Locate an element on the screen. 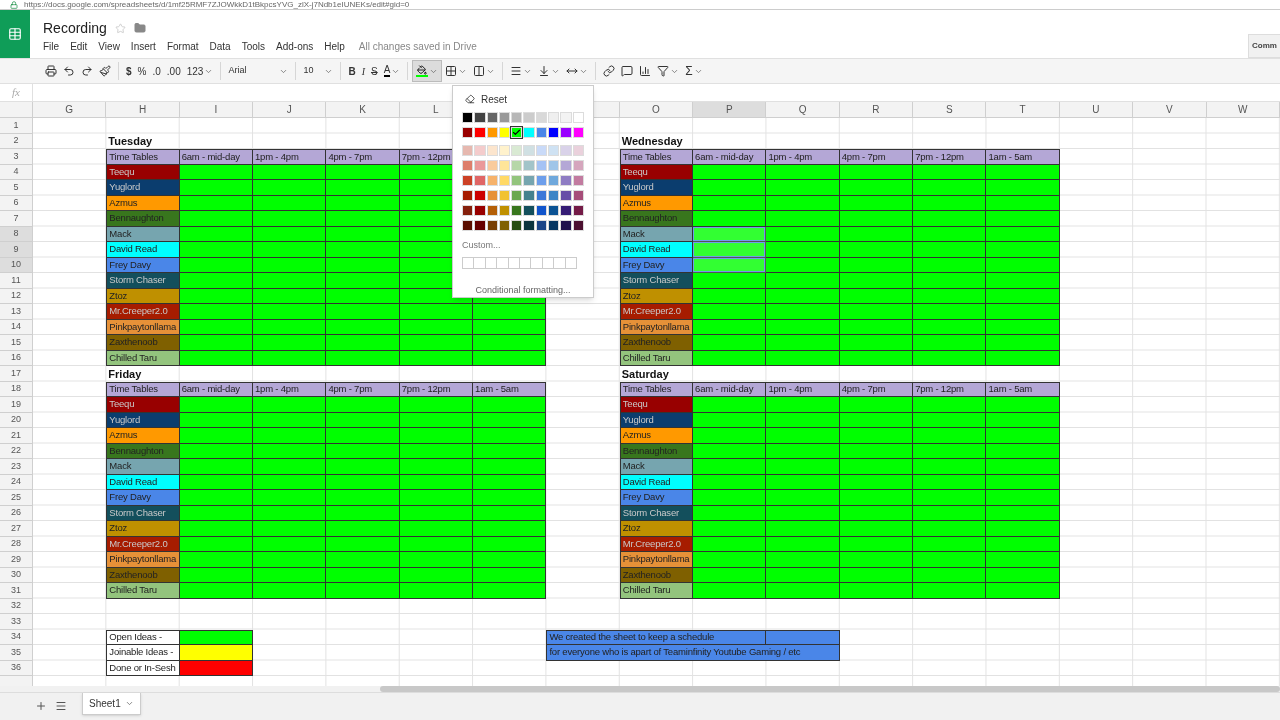 This screenshot has width=1280, height=720. italic-button: I is located at coordinates (363, 71).